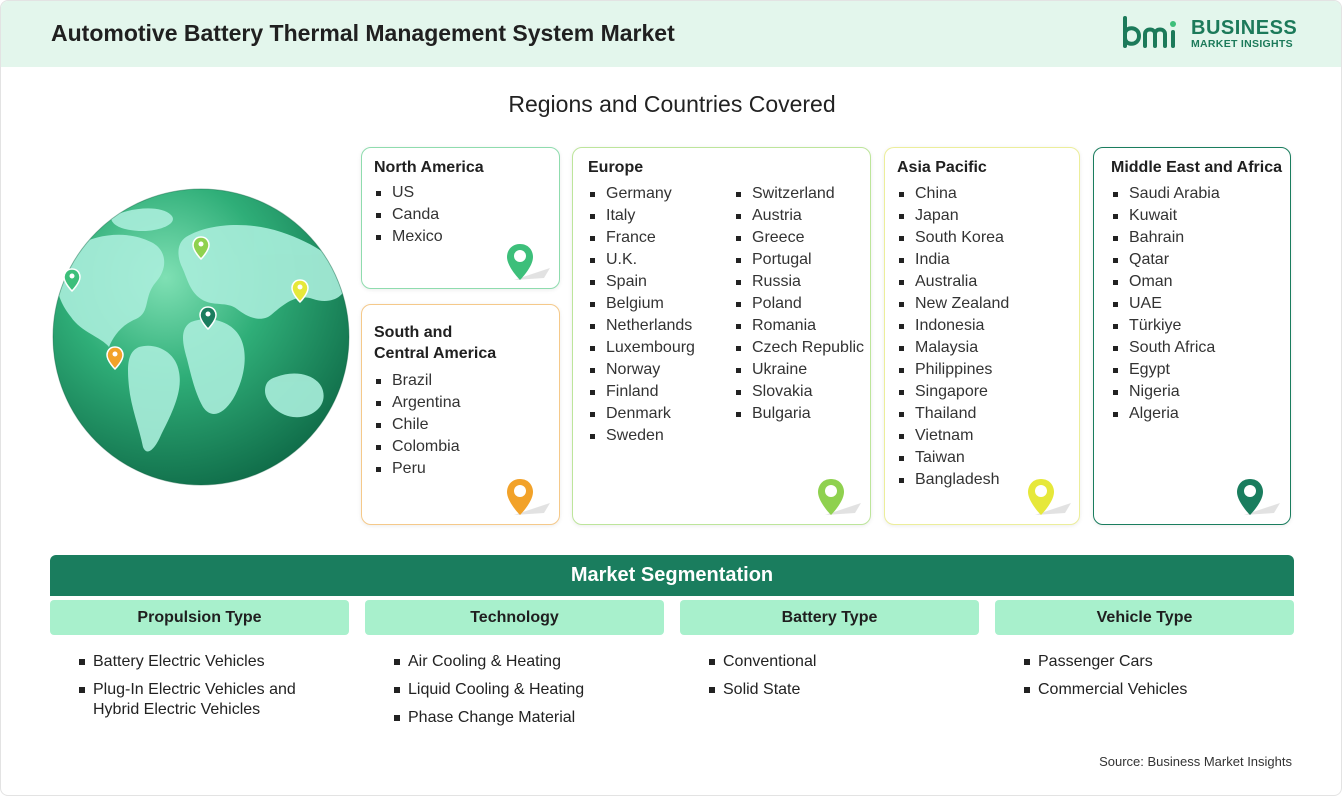  I want to click on list-item: Bangladesh, so click(953, 480).